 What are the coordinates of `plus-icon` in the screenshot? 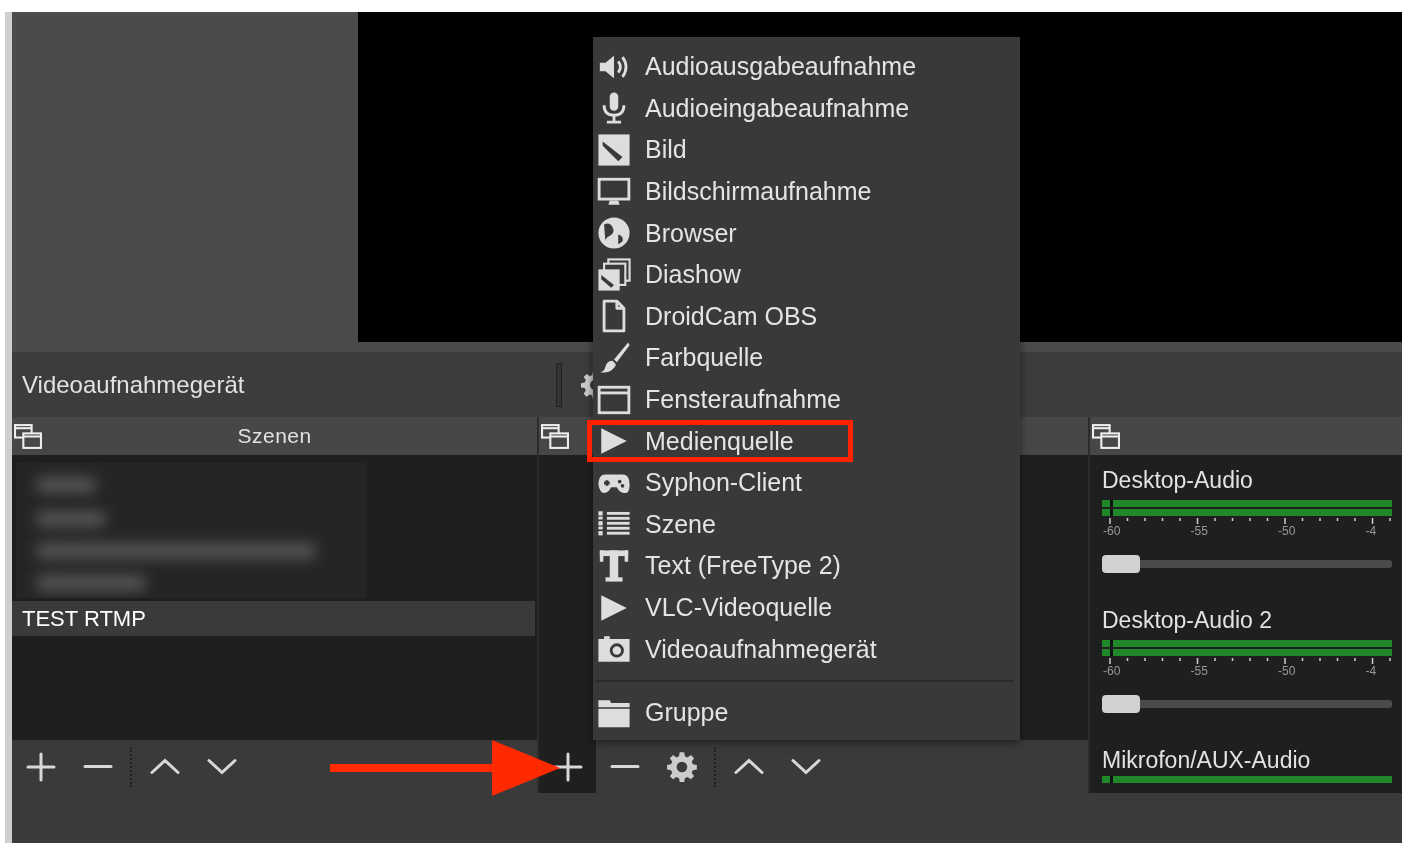 It's located at (40, 766).